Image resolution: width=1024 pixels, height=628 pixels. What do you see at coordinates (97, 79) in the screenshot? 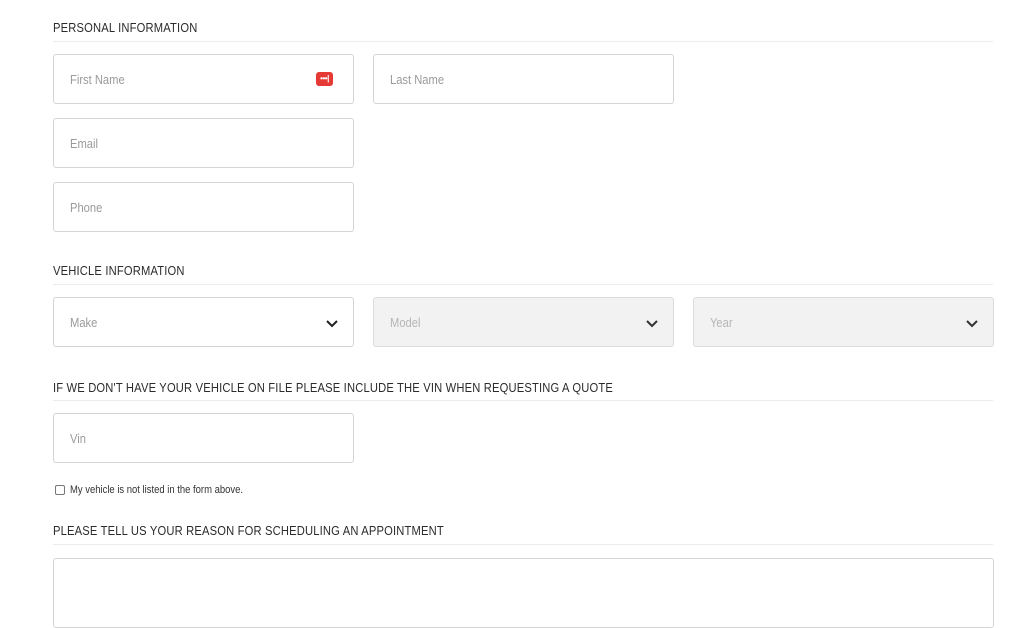
I see `first-name-placeholder: First Name` at bounding box center [97, 79].